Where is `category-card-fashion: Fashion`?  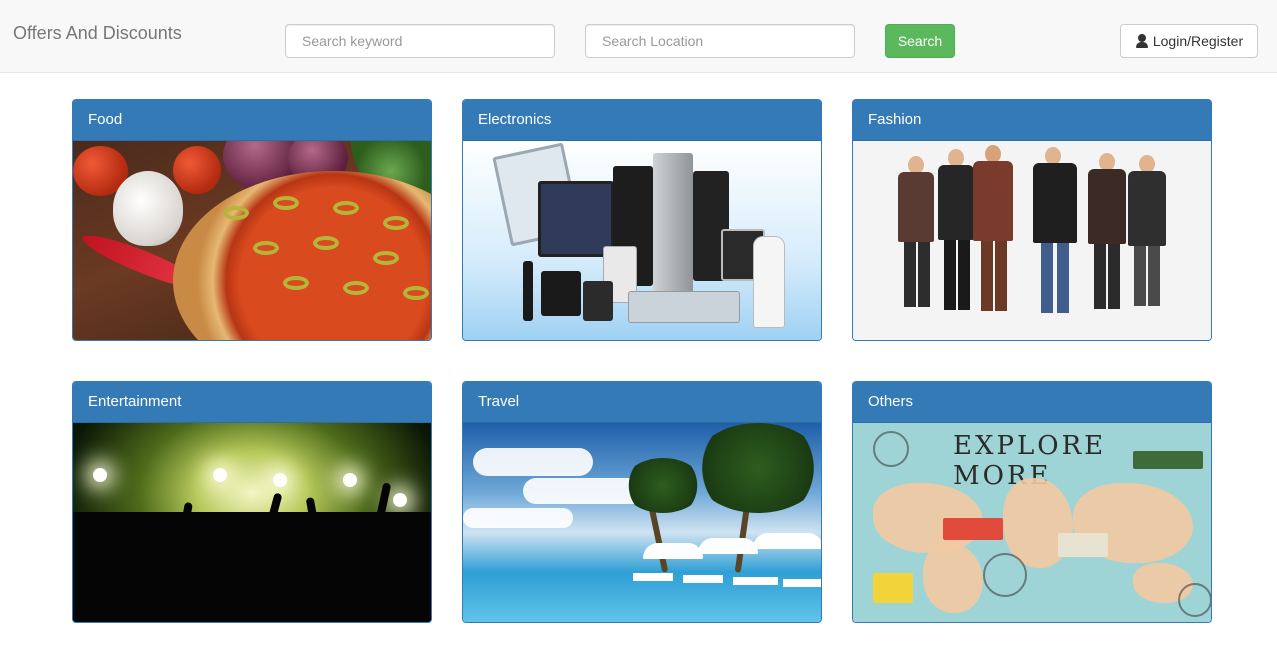
category-card-fashion: Fashion is located at coordinates (1032, 220).